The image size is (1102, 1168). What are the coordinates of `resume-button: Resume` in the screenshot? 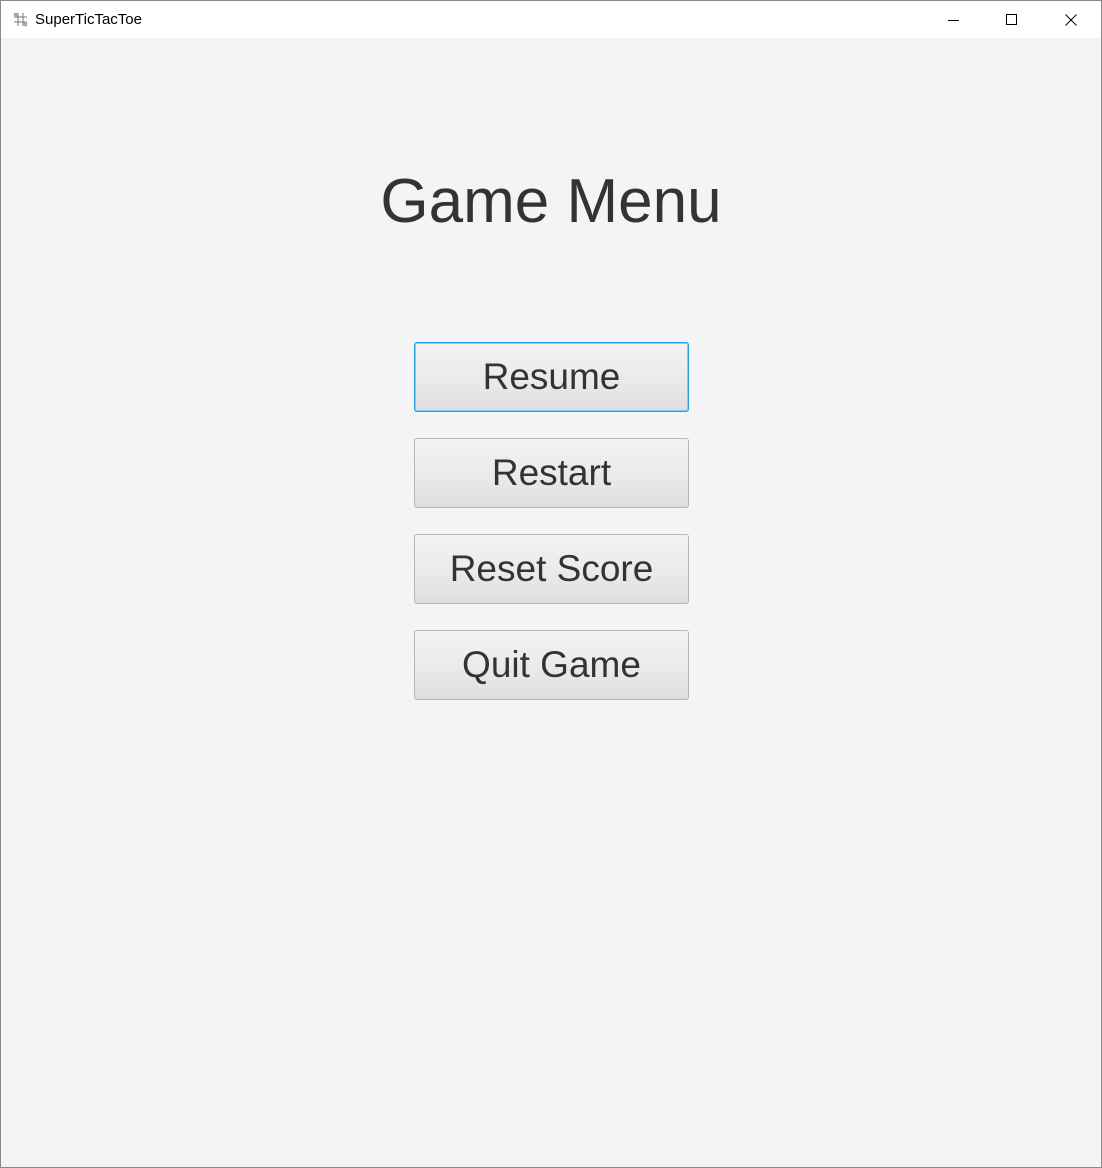 It's located at (551, 377).